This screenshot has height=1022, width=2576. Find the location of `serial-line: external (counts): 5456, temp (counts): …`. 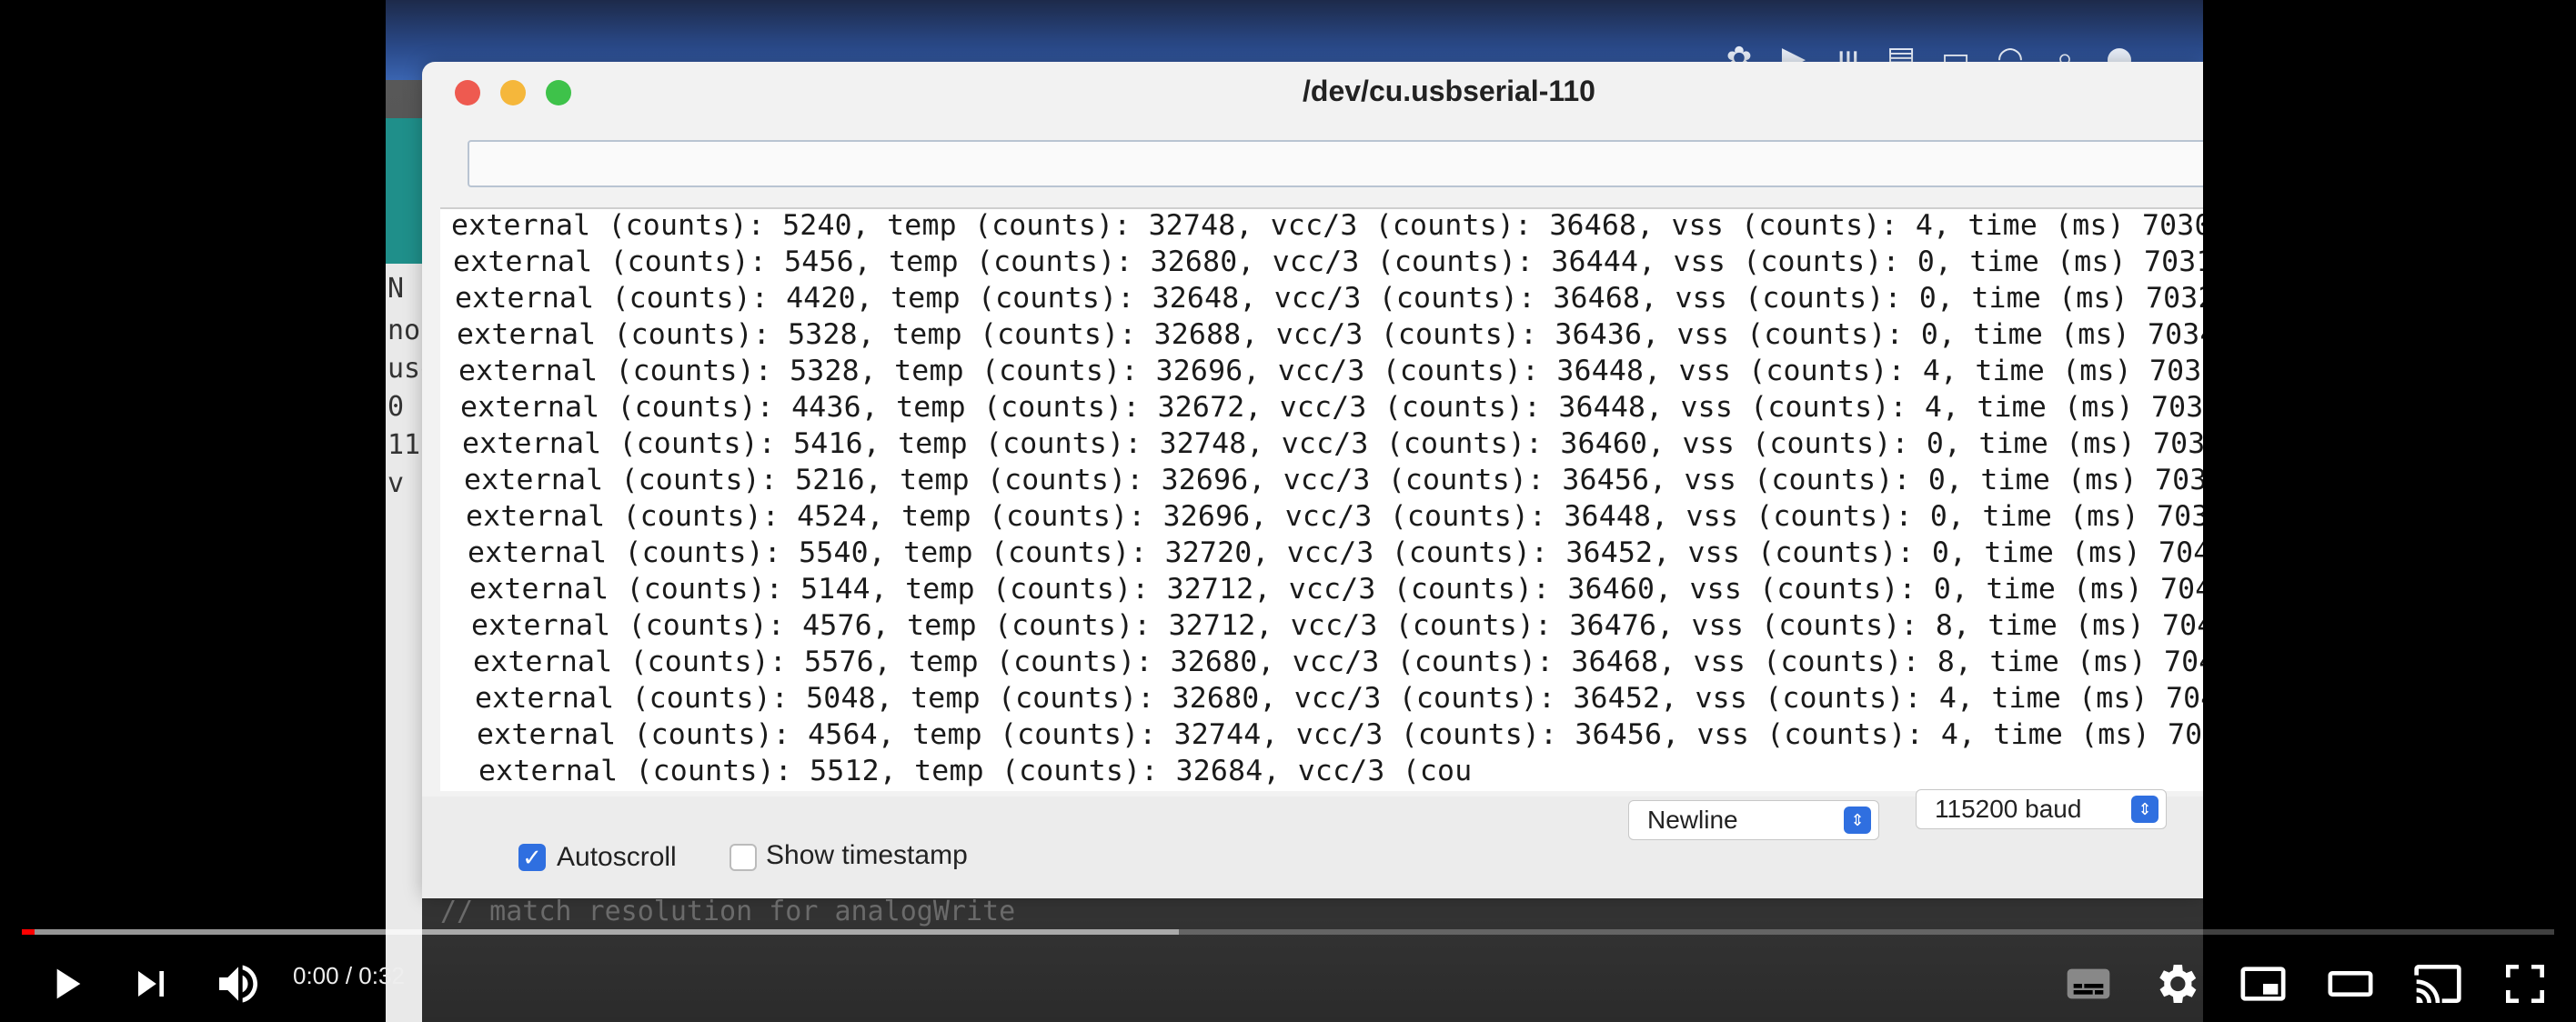

serial-line: external (counts): 5456, temp (counts): … is located at coordinates (1328, 262).